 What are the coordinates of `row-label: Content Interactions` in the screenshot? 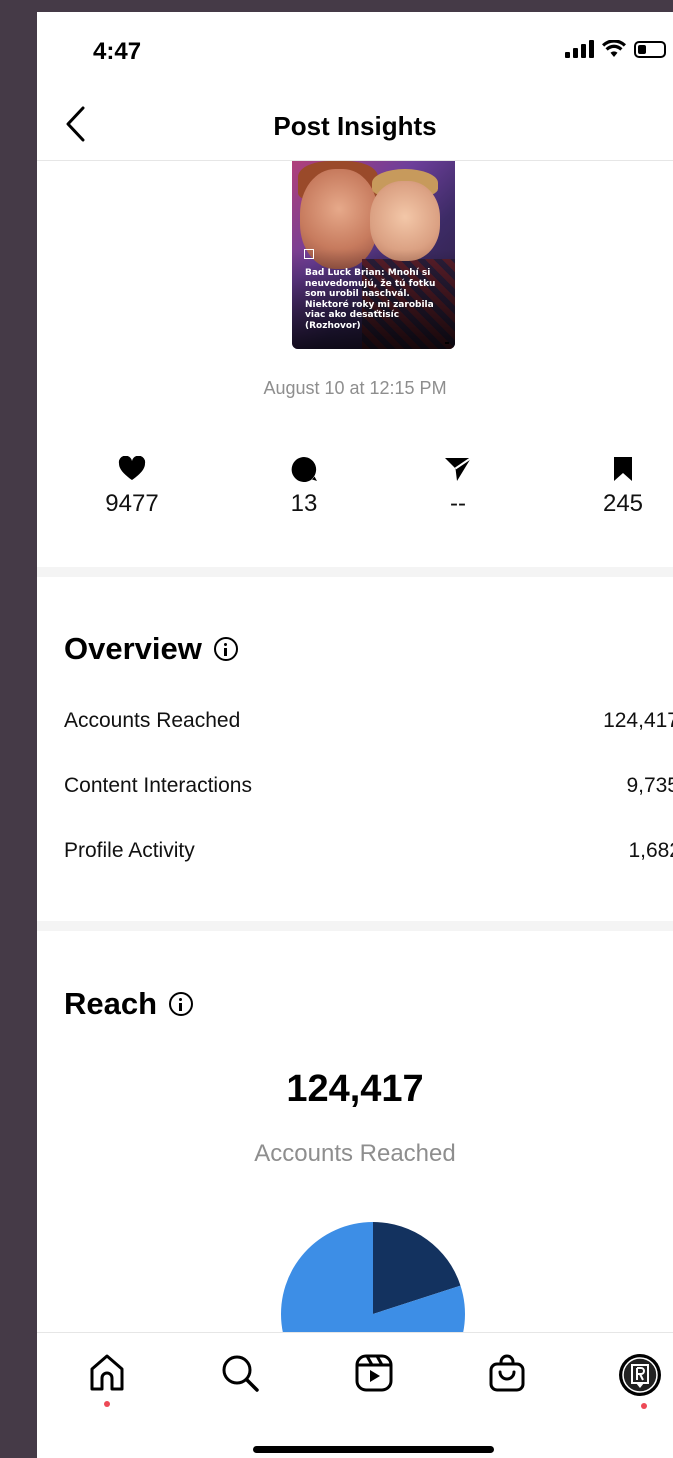 It's located at (158, 785).